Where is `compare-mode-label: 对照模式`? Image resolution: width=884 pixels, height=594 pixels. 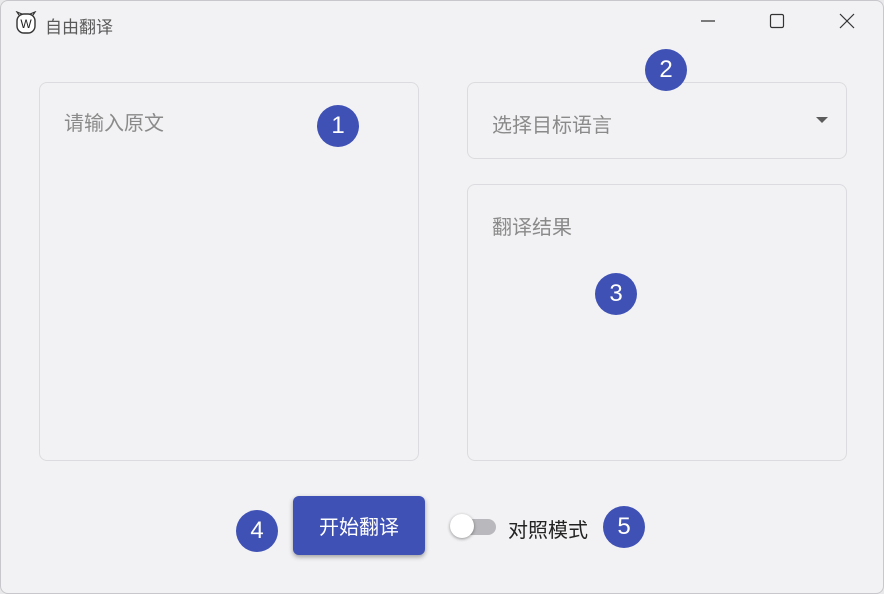
compare-mode-label: 对照模式 is located at coordinates (548, 530).